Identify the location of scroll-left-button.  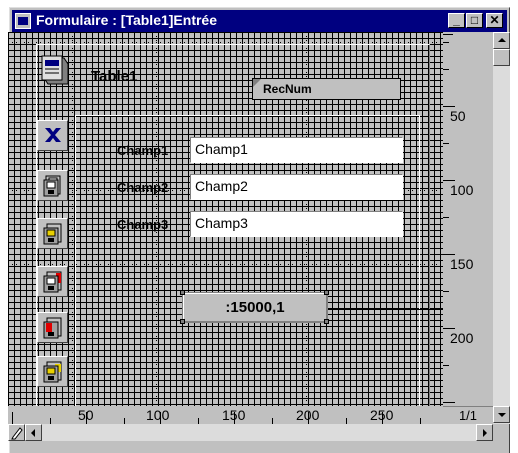
(33, 432).